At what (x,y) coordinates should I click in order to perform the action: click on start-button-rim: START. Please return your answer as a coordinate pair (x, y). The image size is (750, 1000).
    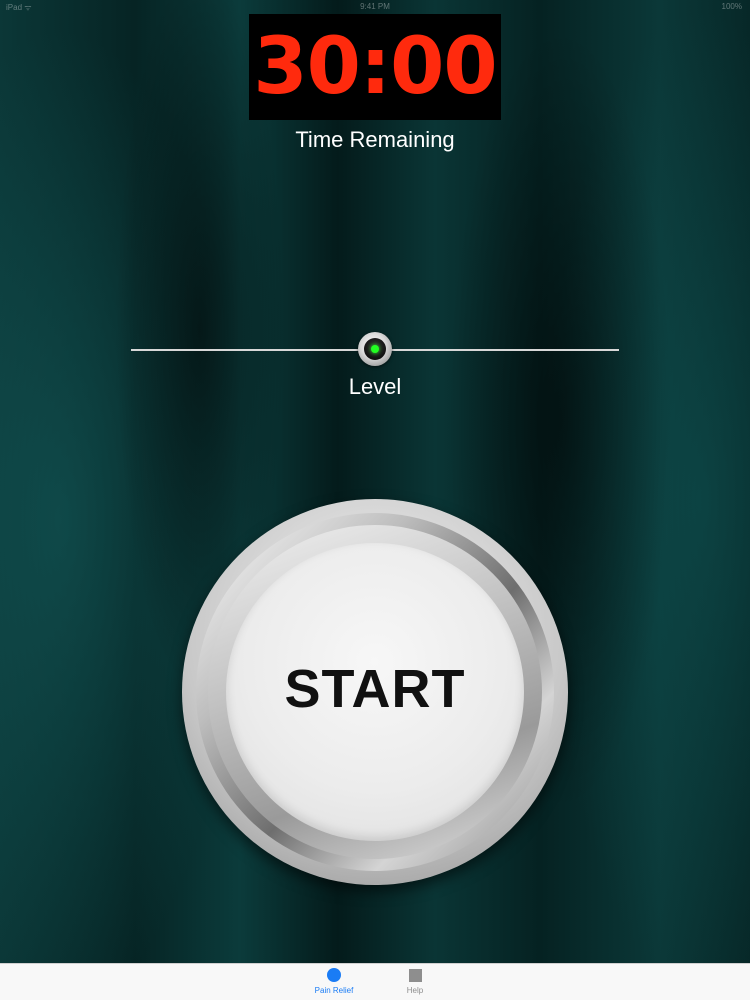
    Looking at the image, I should click on (375, 692).